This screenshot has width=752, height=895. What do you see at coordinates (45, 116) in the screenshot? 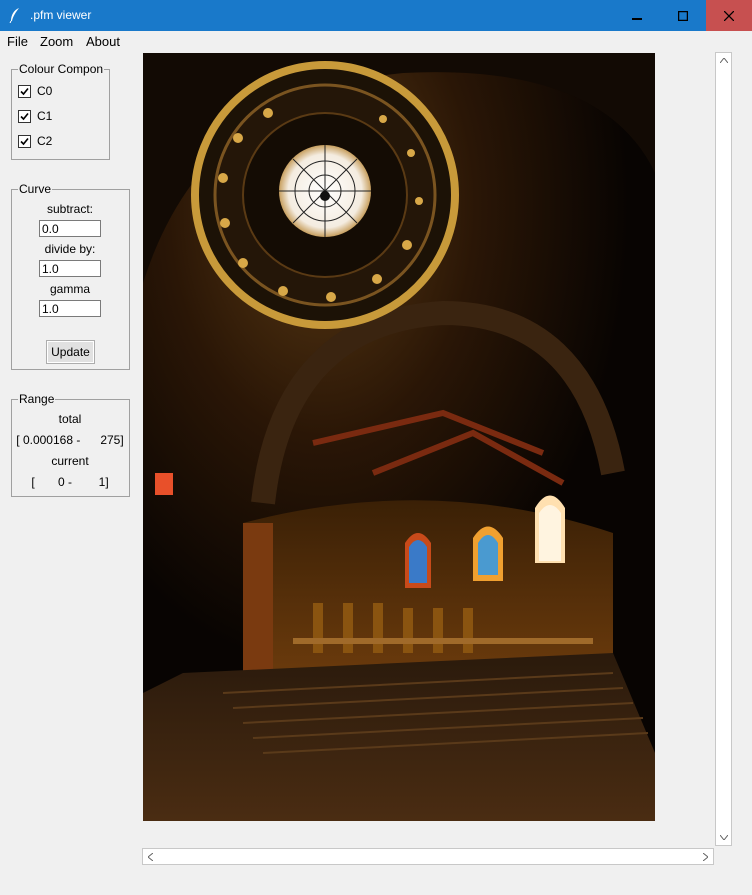
I see `channel-c1-label: C1` at bounding box center [45, 116].